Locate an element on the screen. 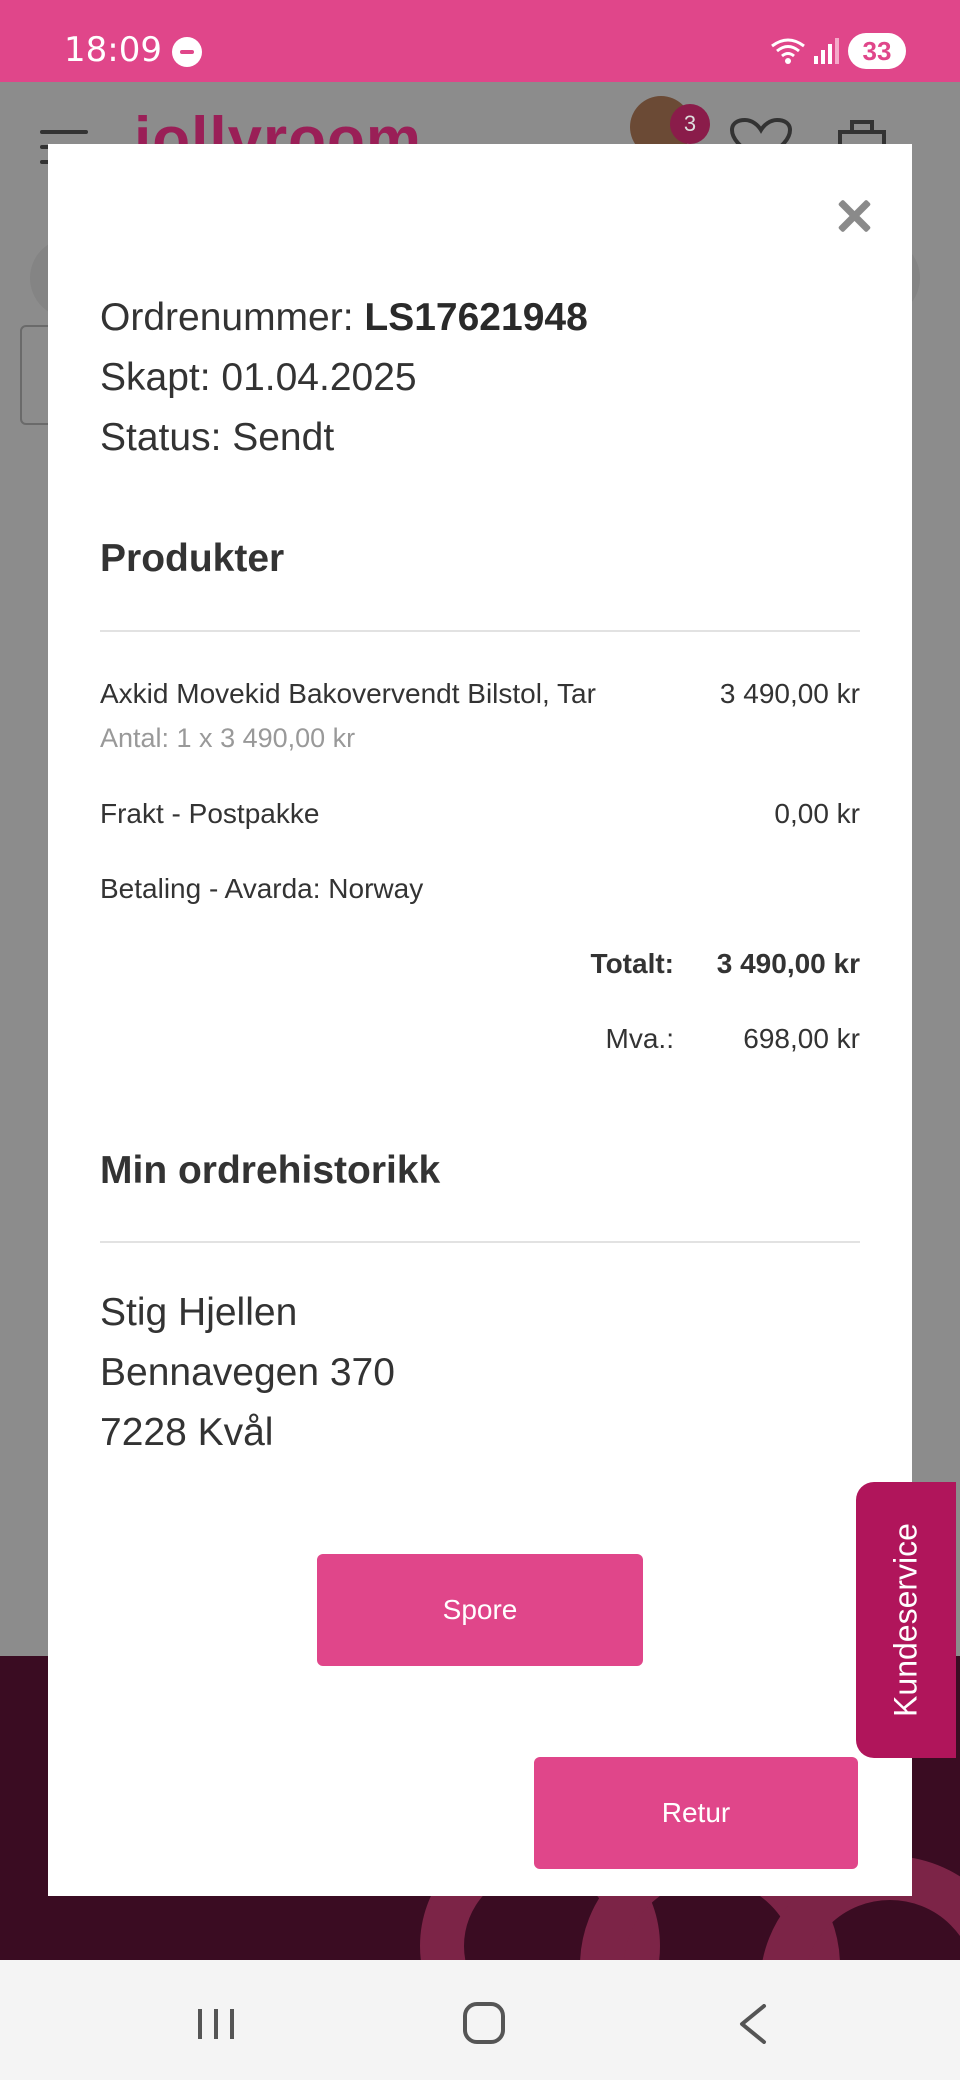  shipping-label: Frakt - Postpakke is located at coordinates (210, 813).